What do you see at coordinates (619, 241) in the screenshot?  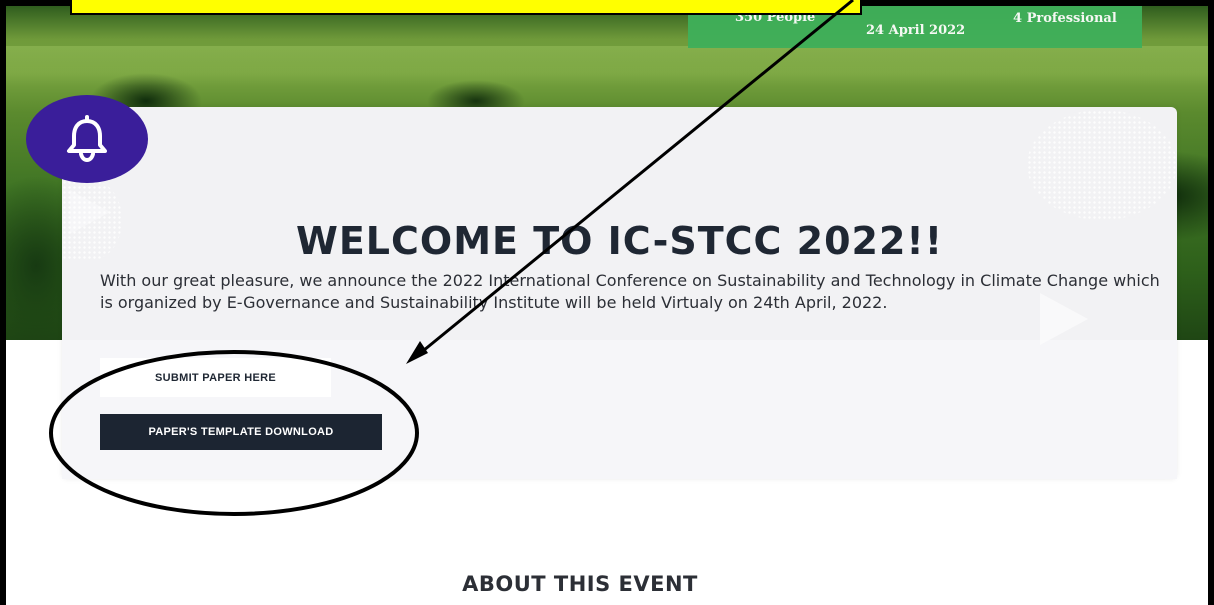 I see `welcome-title: WELCOME TO IC-STCC 2022!!` at bounding box center [619, 241].